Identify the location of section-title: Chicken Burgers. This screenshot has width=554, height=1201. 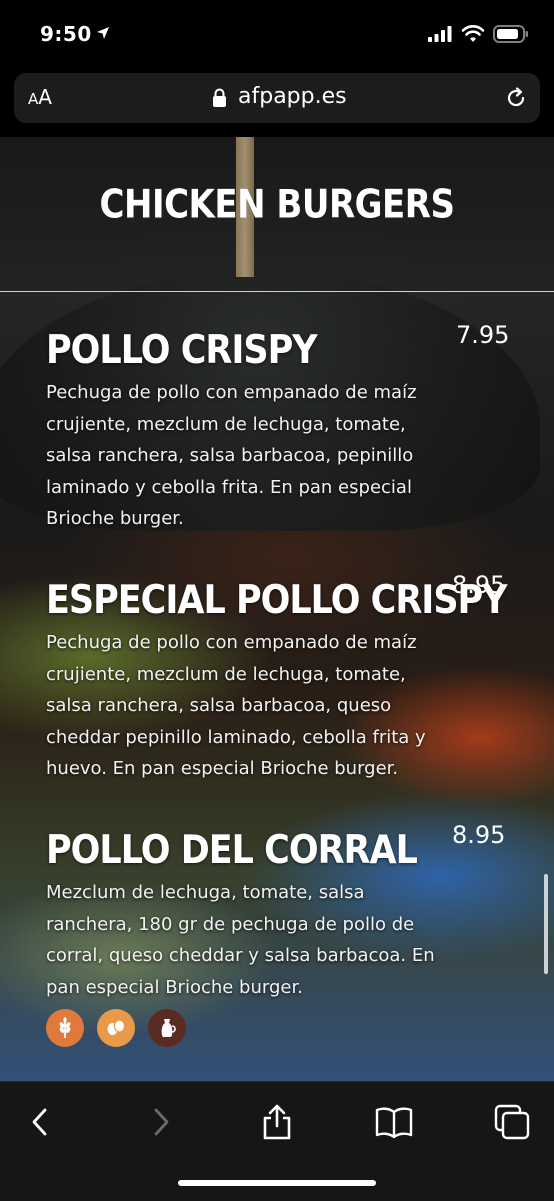
(277, 205).